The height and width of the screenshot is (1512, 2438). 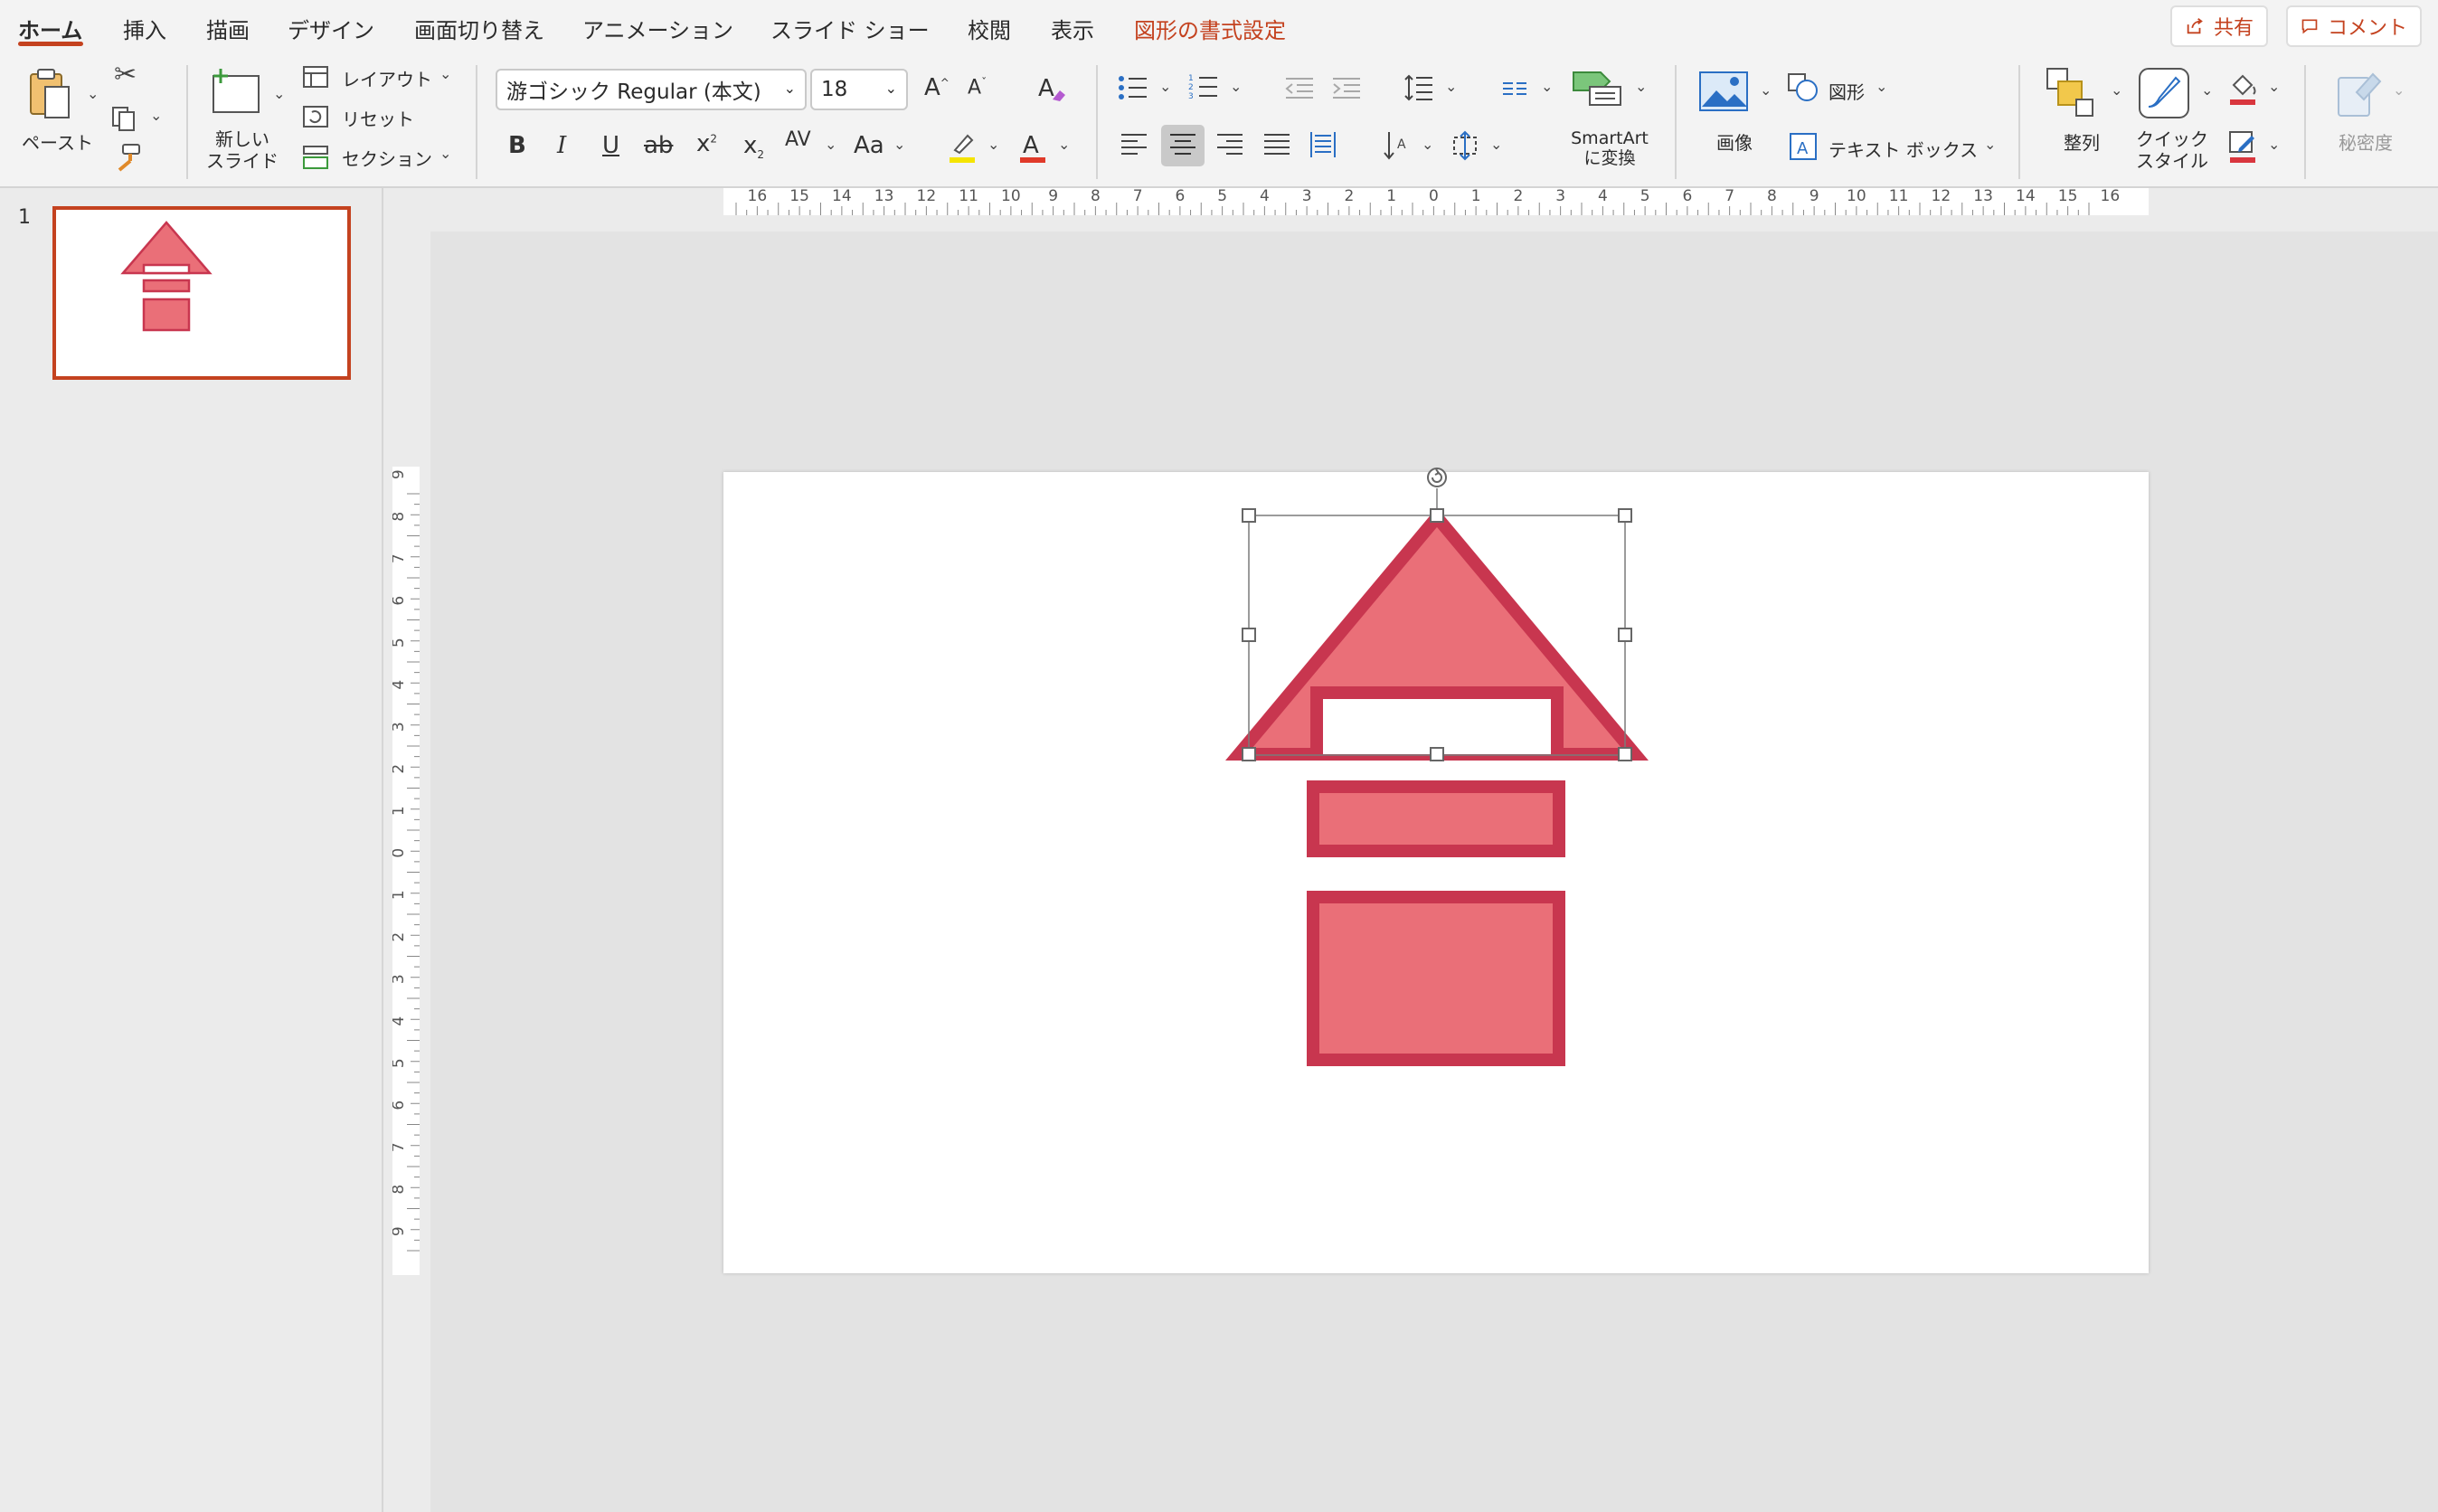 What do you see at coordinates (93, 93) in the screenshot?
I see `paste-dropdown-icon: ⌄` at bounding box center [93, 93].